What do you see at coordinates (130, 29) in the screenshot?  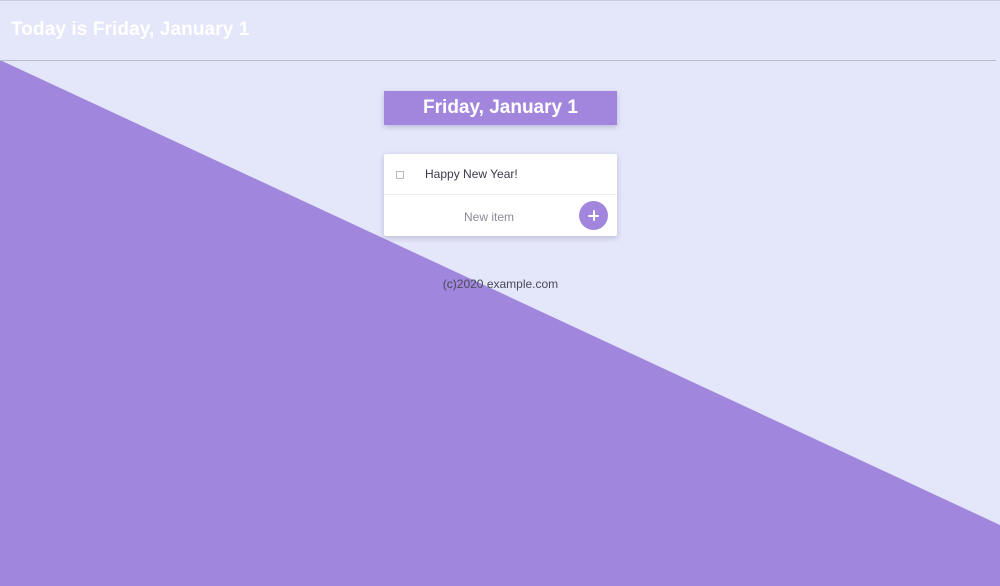 I see `page-title: Today is Friday, January 1` at bounding box center [130, 29].